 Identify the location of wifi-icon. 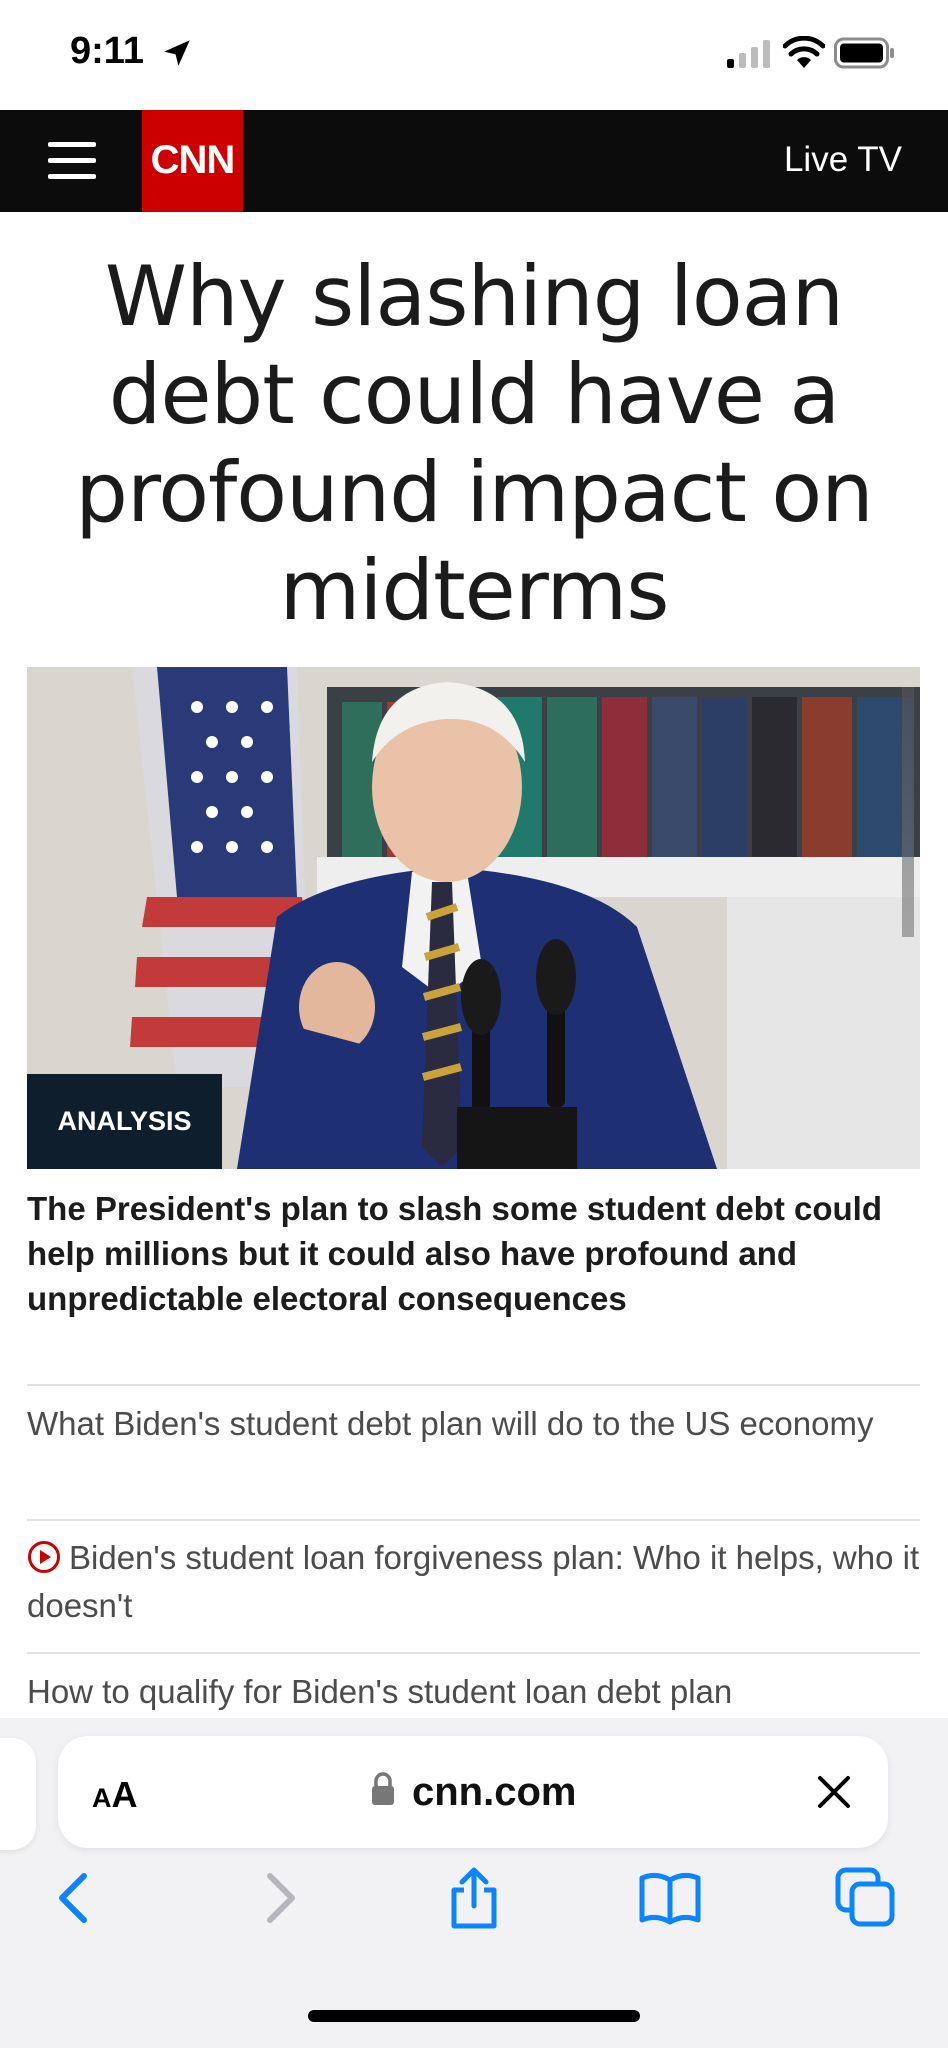
(804, 52).